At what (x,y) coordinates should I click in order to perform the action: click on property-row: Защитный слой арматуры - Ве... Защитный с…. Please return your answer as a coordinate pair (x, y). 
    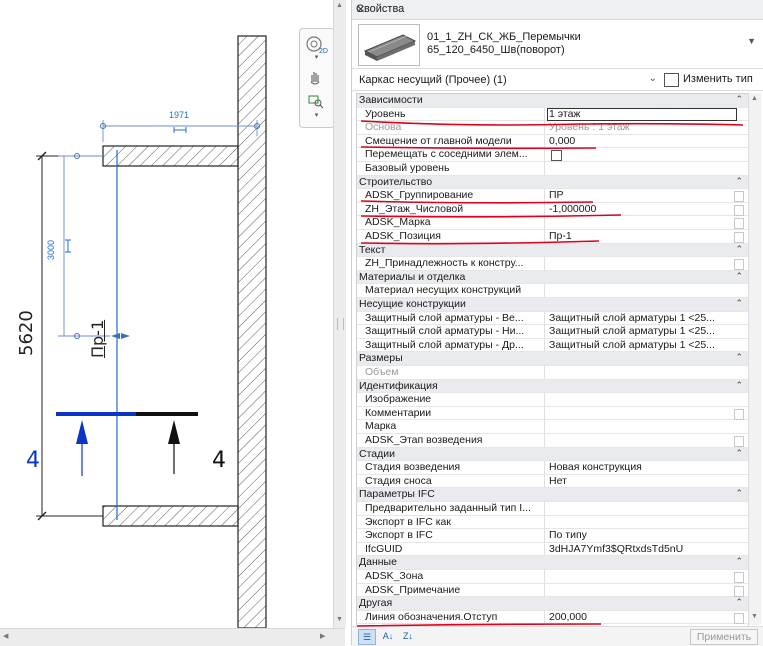
    Looking at the image, I should click on (552, 318).